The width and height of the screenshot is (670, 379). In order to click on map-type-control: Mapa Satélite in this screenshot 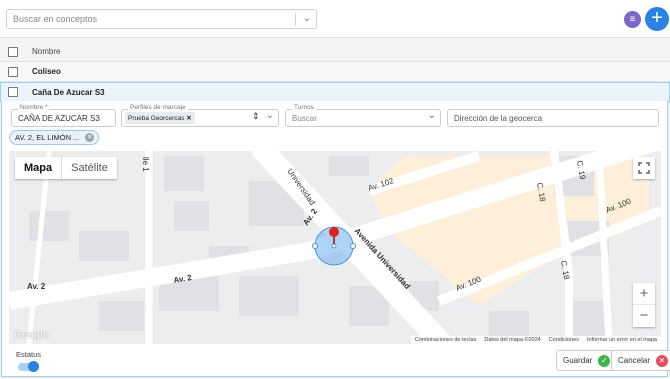, I will do `click(66, 168)`.